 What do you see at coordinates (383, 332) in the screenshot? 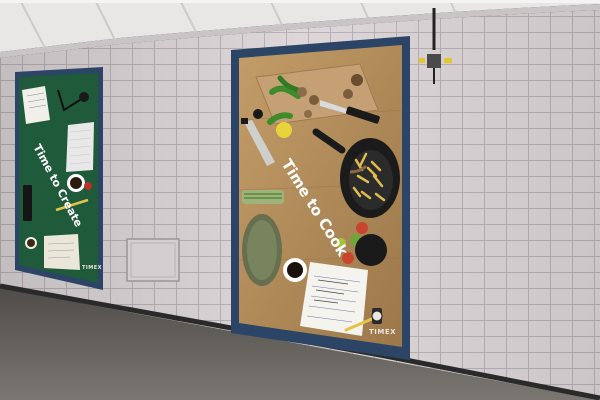
I see `poster-cook-brand: TIMEX` at bounding box center [383, 332].